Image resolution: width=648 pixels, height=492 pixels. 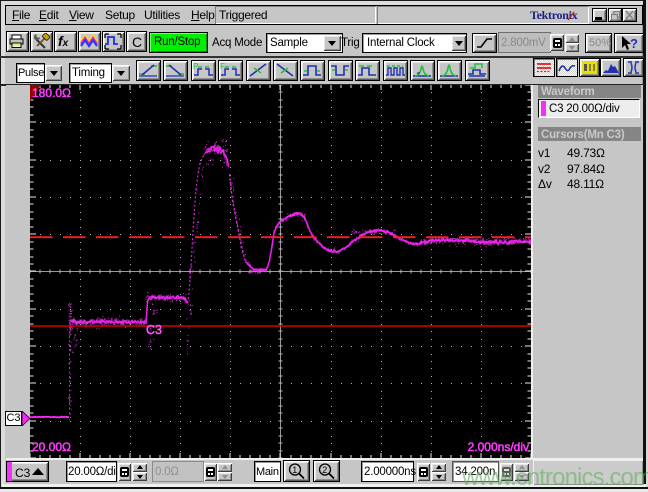 What do you see at coordinates (498, 447) in the screenshot?
I see `svg-text: 2.000ns/div` at bounding box center [498, 447].